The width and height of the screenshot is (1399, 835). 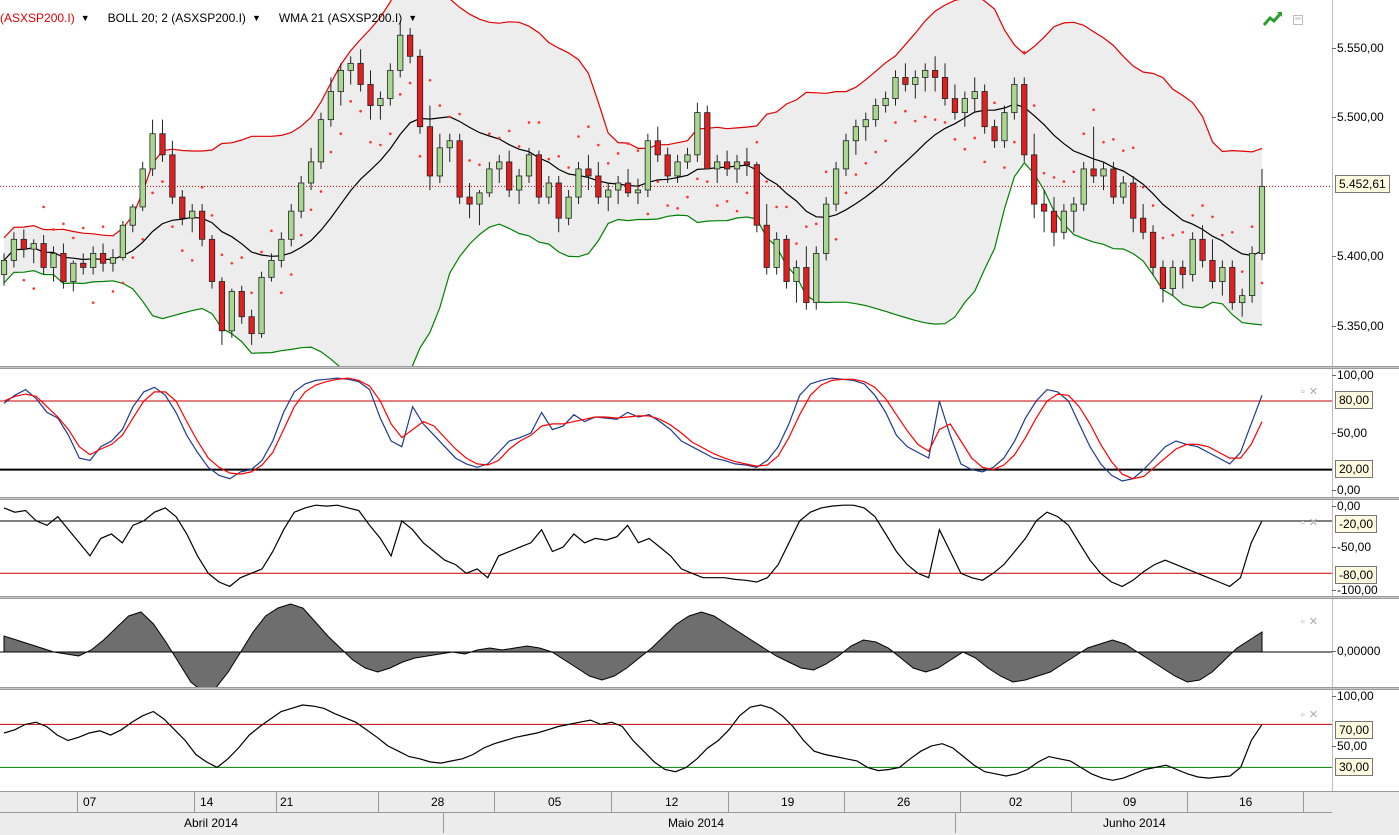 I want to click on month-row: Abril 2014 Maio 2014 Junho 2014, so click(x=666, y=822).